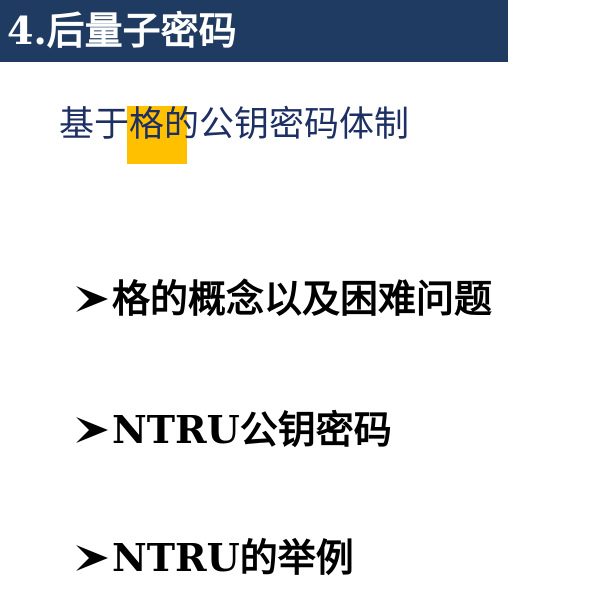 The height and width of the screenshot is (595, 592). Describe the element at coordinates (94, 125) in the screenshot. I see `subtitle-prefix: 基于` at that location.